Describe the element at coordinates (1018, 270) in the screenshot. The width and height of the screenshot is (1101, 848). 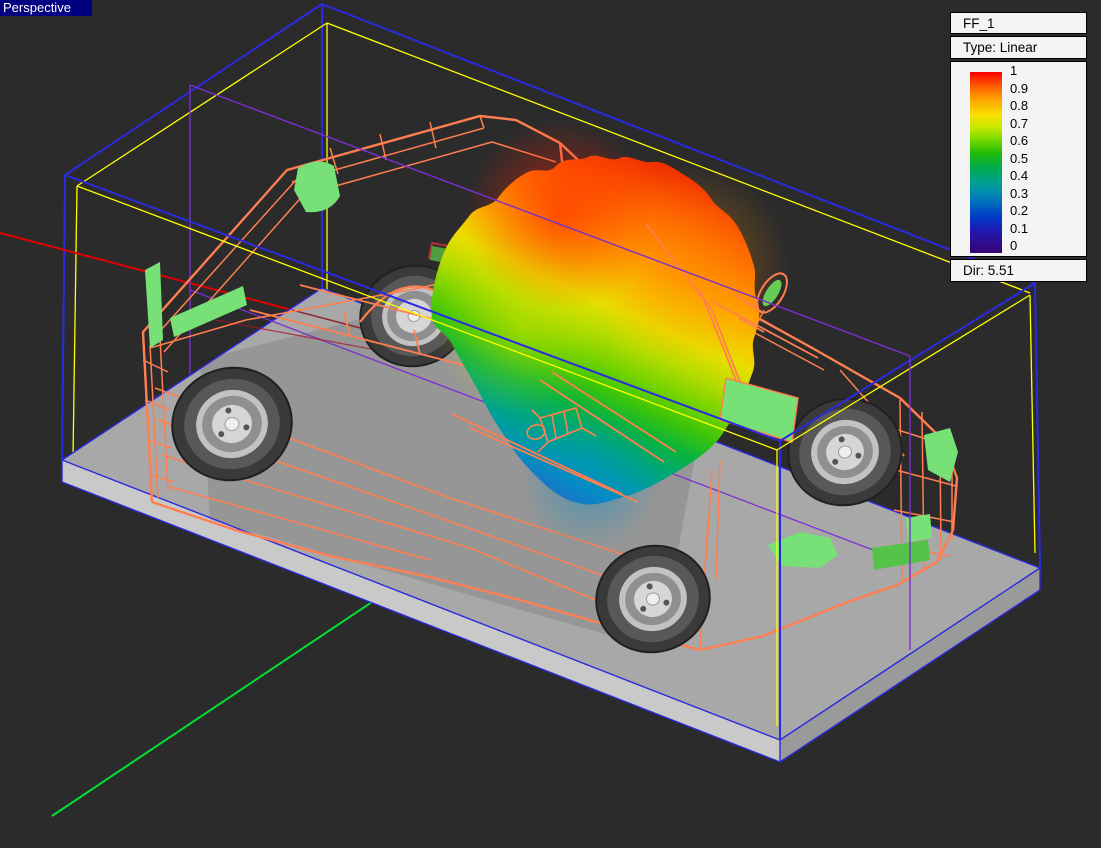
I see `legend-directivity: Dir: 5.51` at that location.